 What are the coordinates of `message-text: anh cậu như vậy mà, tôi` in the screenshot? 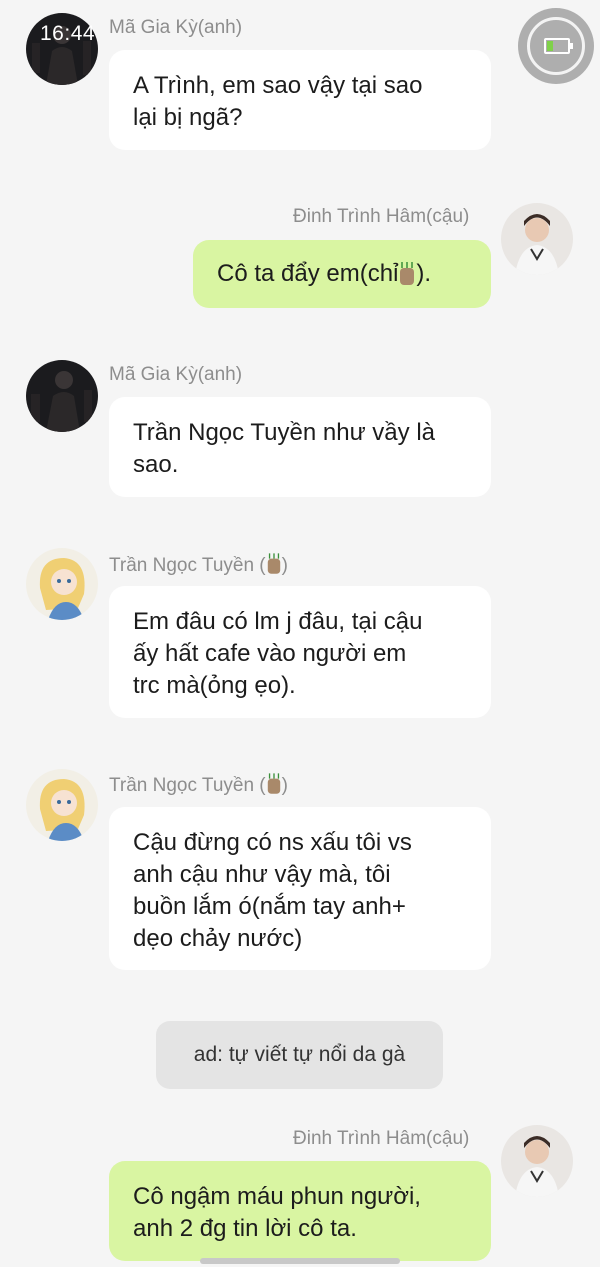 It's located at (262, 874).